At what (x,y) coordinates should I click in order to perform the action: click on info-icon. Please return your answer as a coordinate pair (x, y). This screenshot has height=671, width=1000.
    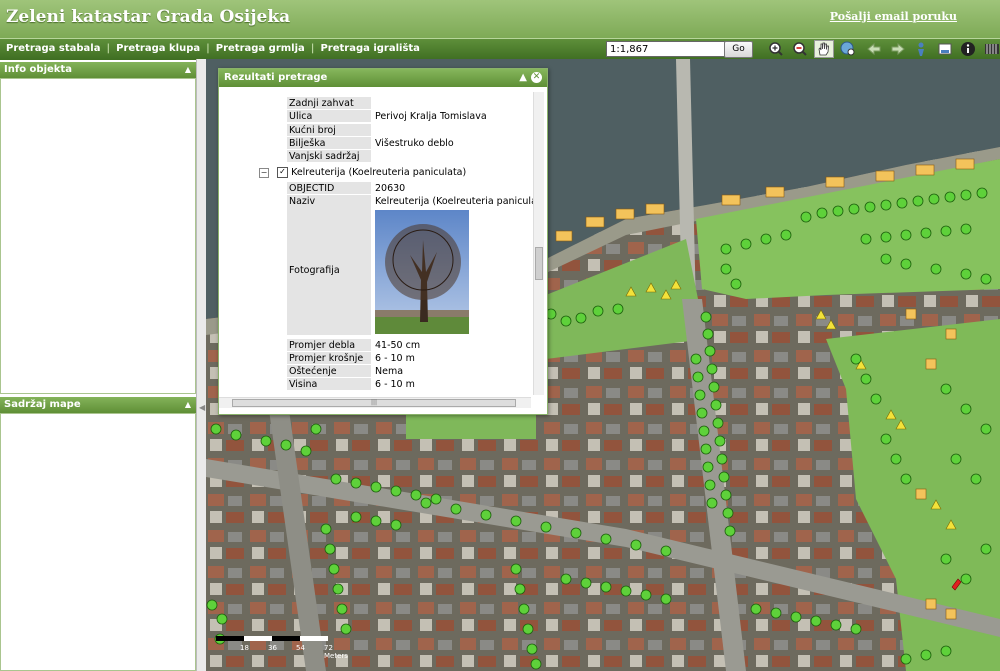
    Looking at the image, I should click on (968, 49).